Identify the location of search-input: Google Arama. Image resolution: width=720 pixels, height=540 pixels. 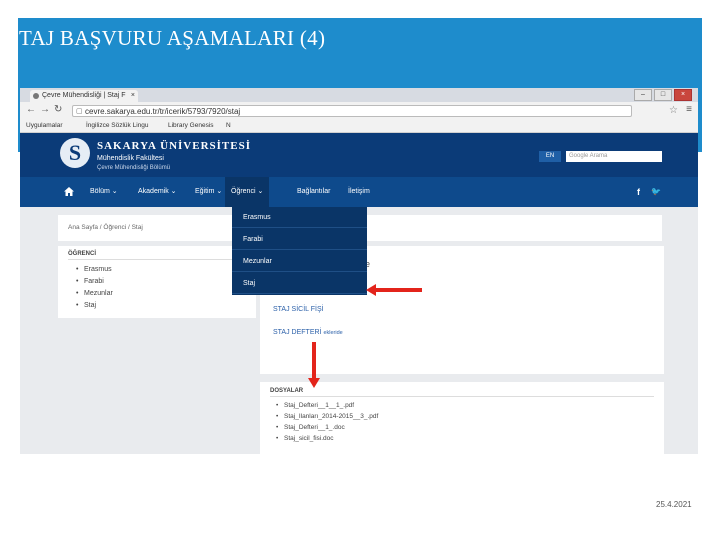
(614, 156).